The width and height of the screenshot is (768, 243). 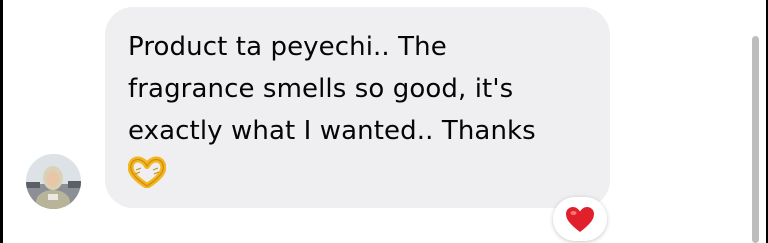 I want to click on message-line-3: exactly what I wanted.. Thanks, so click(x=332, y=131).